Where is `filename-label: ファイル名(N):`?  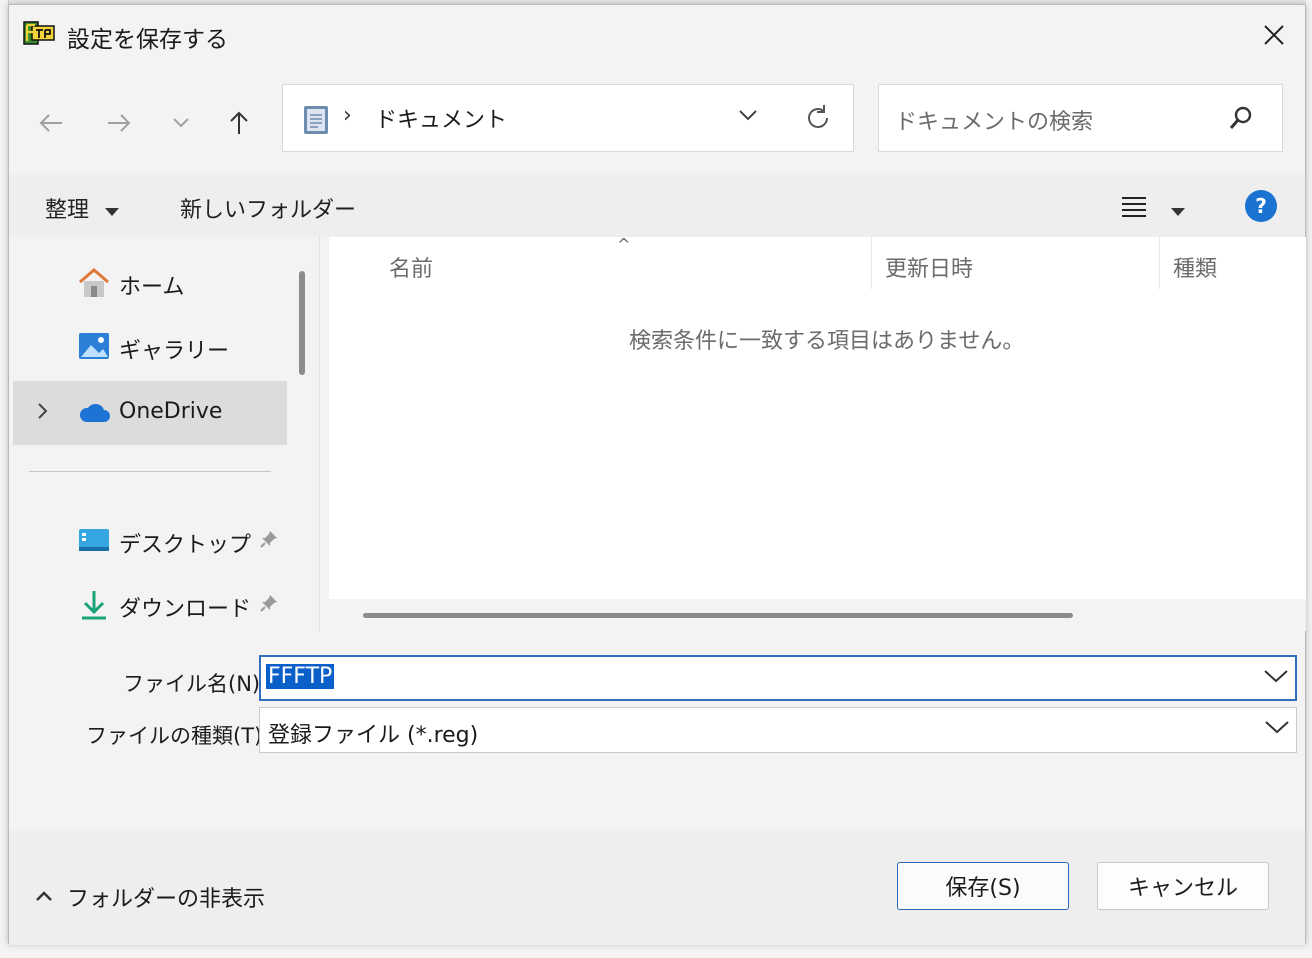
filename-label: ファイル名(N): is located at coordinates (195, 684).